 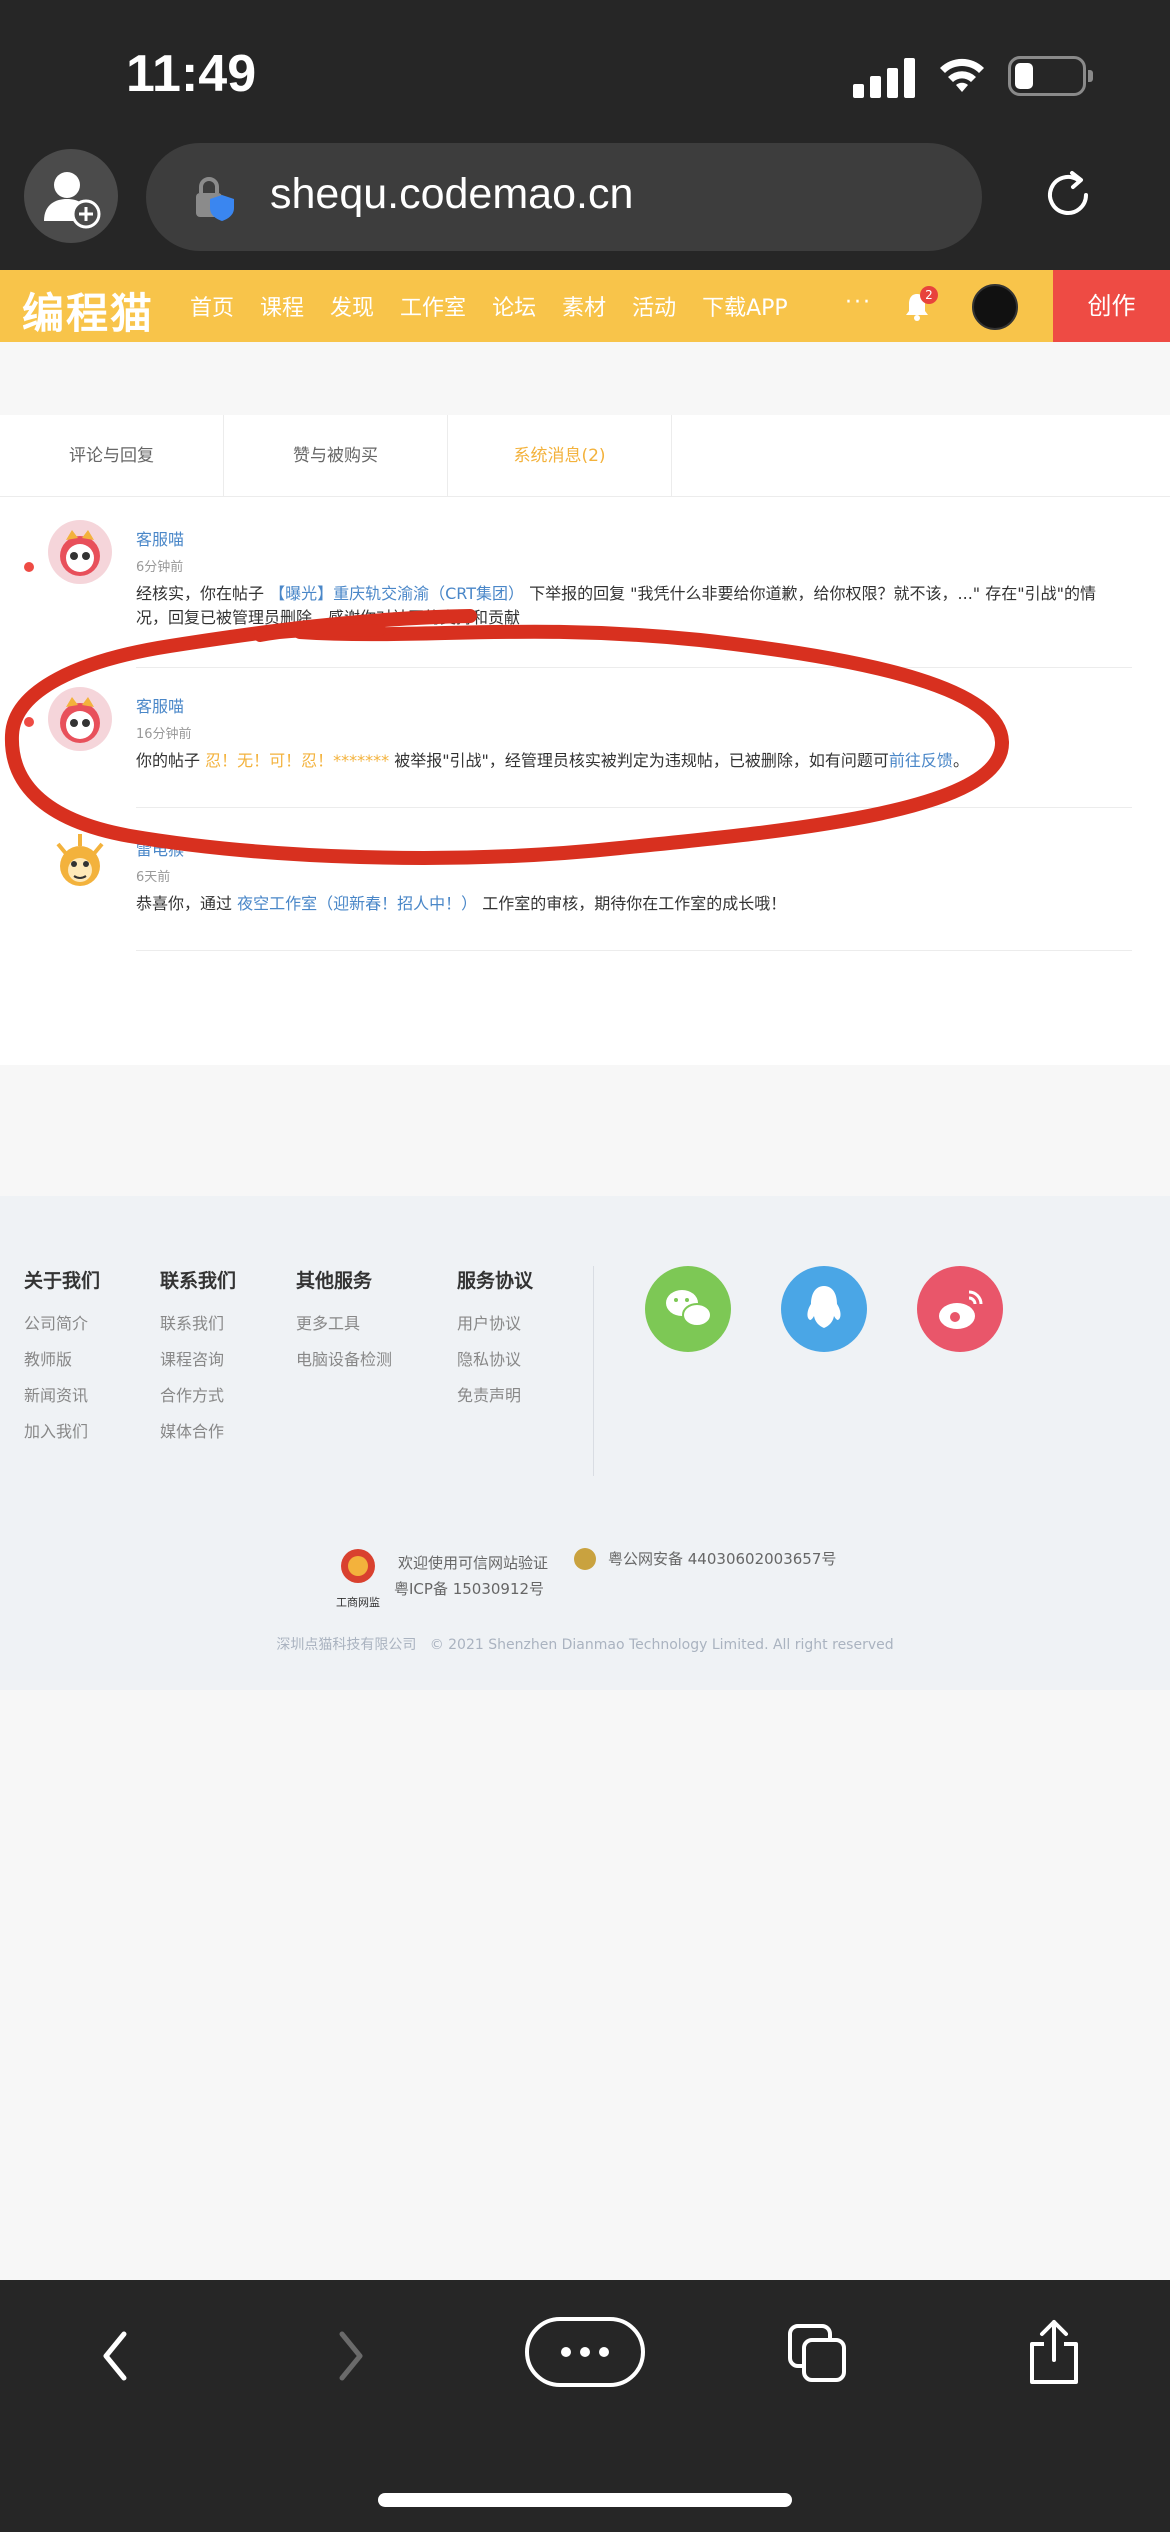 I want to click on message-tabs: 评论与回复 赞与被购买 系统消息(2), so click(x=585, y=456).